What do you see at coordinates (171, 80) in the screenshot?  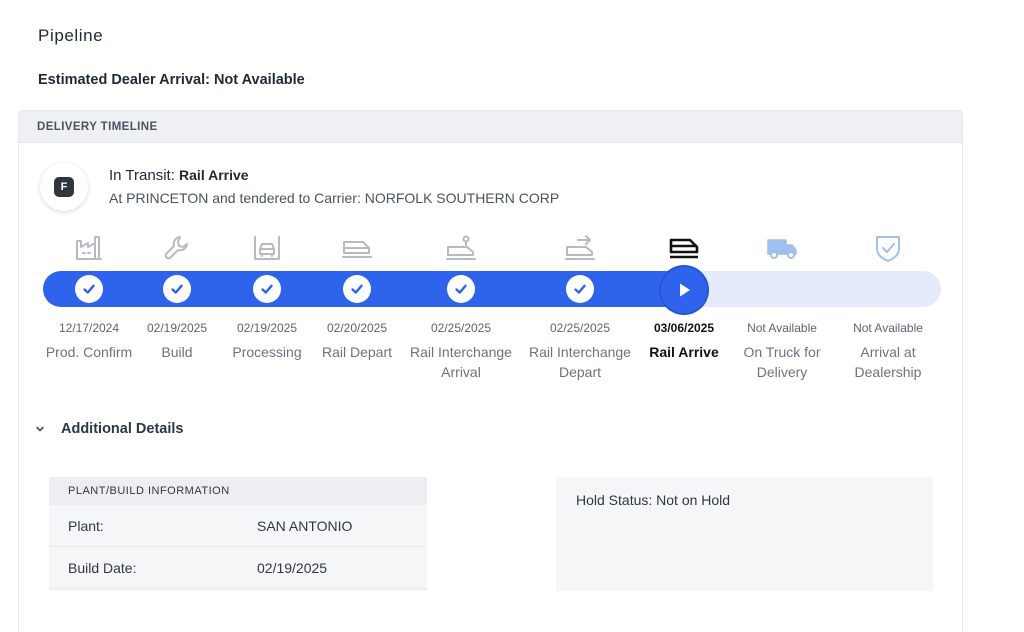 I see `estimated-arrival-text: Estimated Dealer Arrival: Not Available` at bounding box center [171, 80].